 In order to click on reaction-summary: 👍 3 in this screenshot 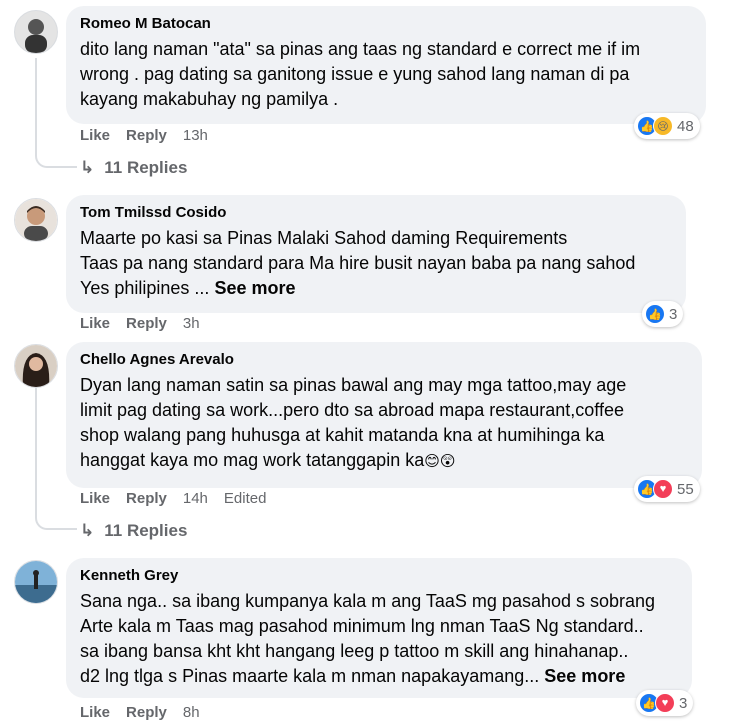, I will do `click(663, 314)`.